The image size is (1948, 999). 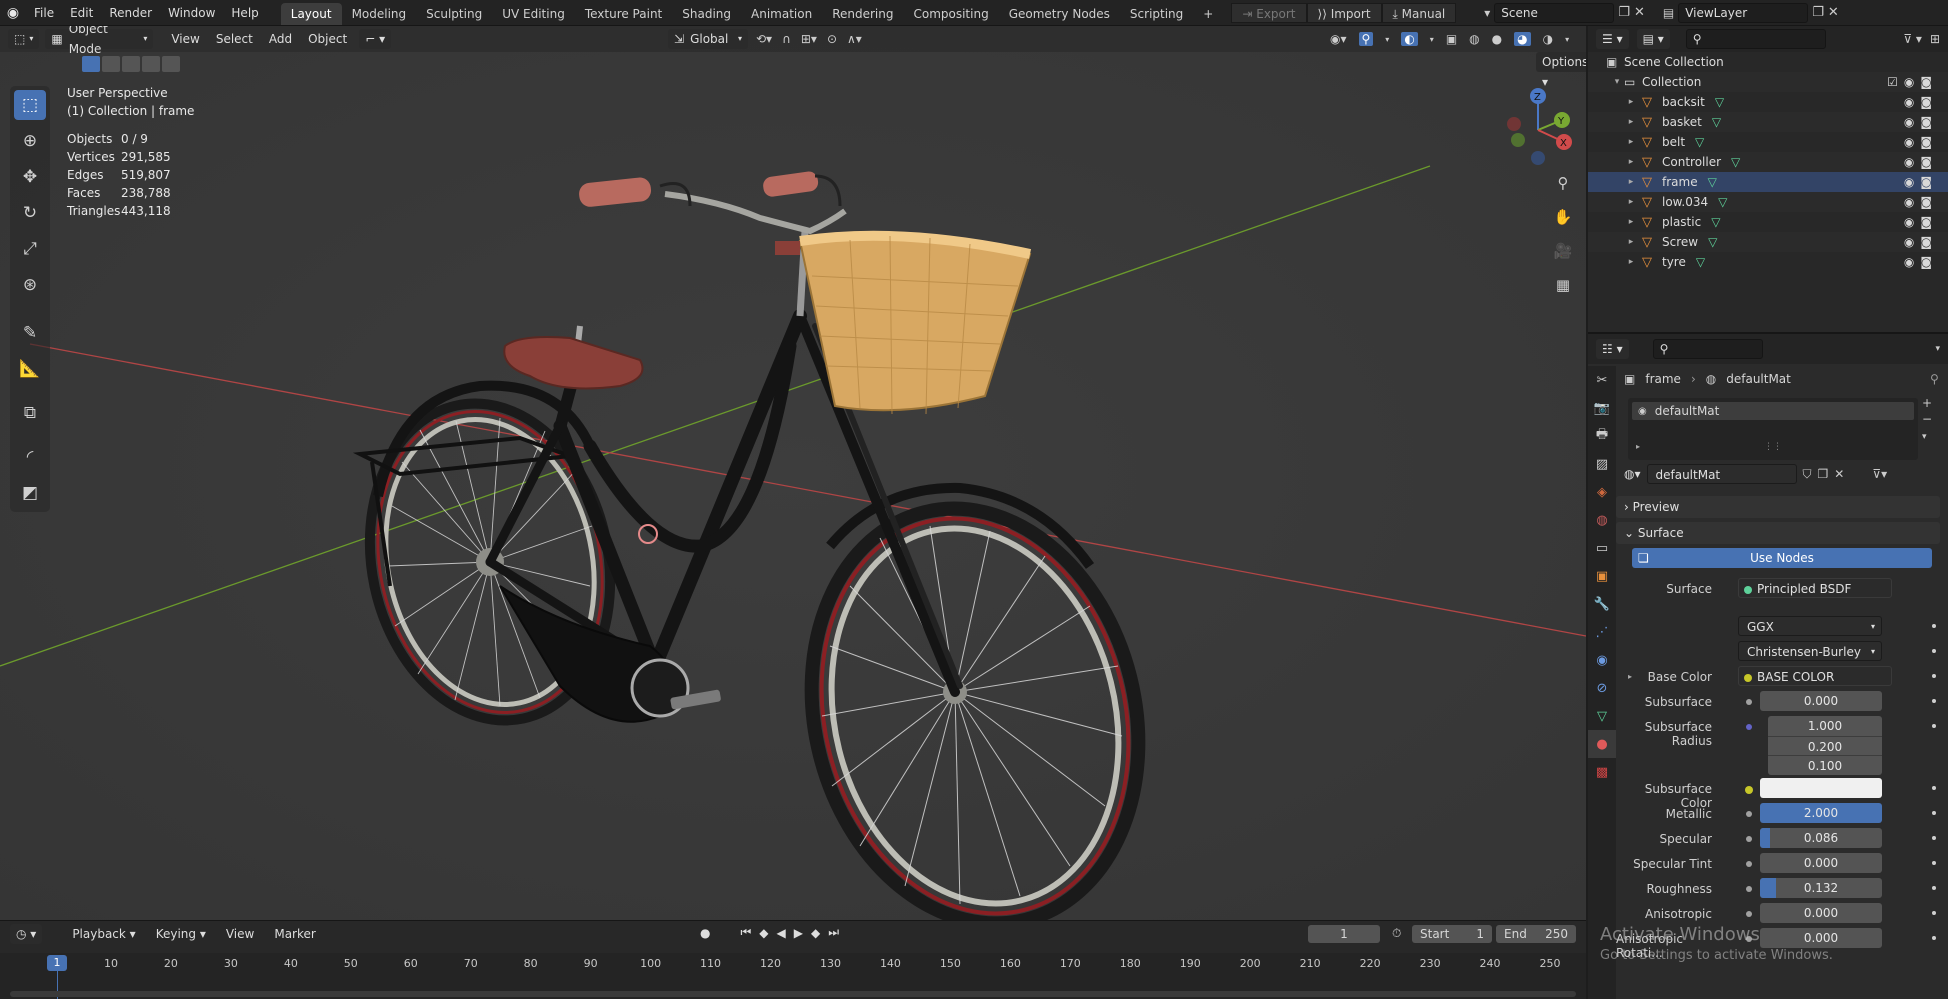 What do you see at coordinates (1810, 651) in the screenshot?
I see `subsurface-method-dropdown: Christensen-Burley ▾` at bounding box center [1810, 651].